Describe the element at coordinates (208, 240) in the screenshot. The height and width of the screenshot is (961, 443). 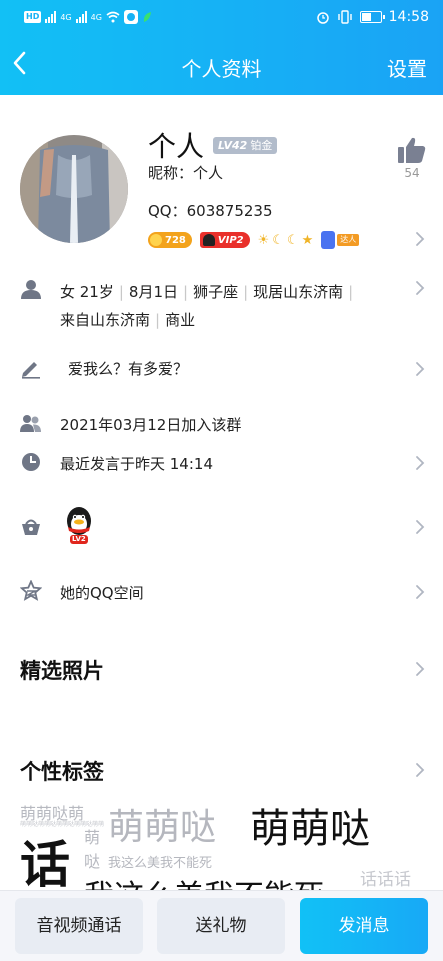
I see `penguin-icon` at that location.